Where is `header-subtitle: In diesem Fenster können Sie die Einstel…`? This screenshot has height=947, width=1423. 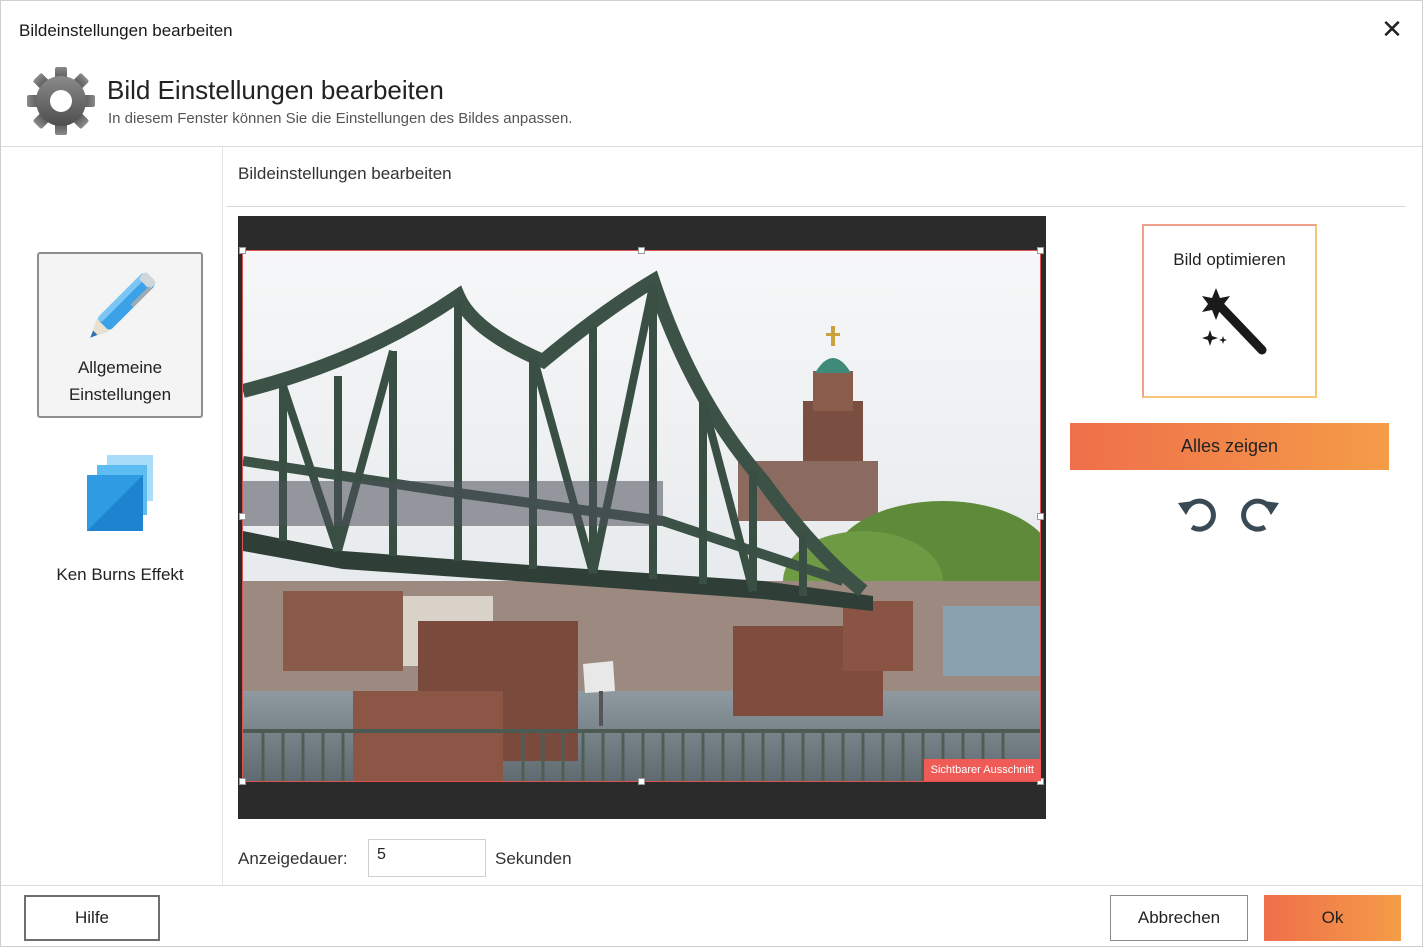 header-subtitle: In diesem Fenster können Sie die Einstel… is located at coordinates (340, 118).